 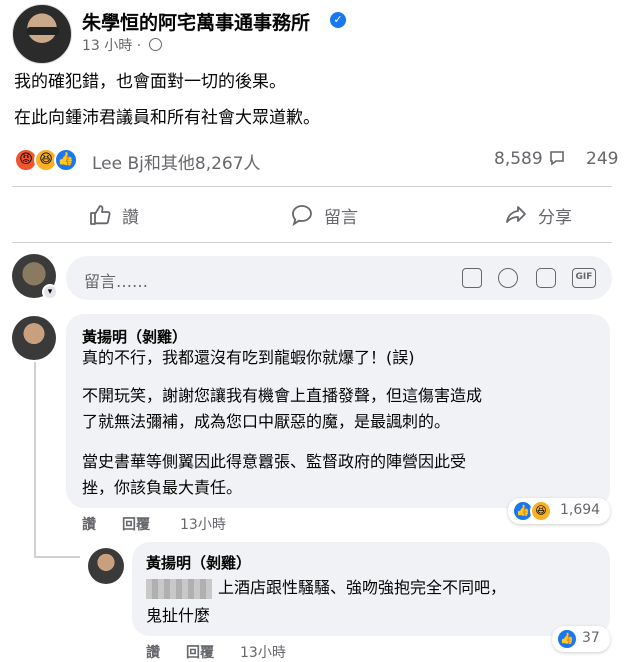 I want to click on emoji-icon, so click(x=508, y=278).